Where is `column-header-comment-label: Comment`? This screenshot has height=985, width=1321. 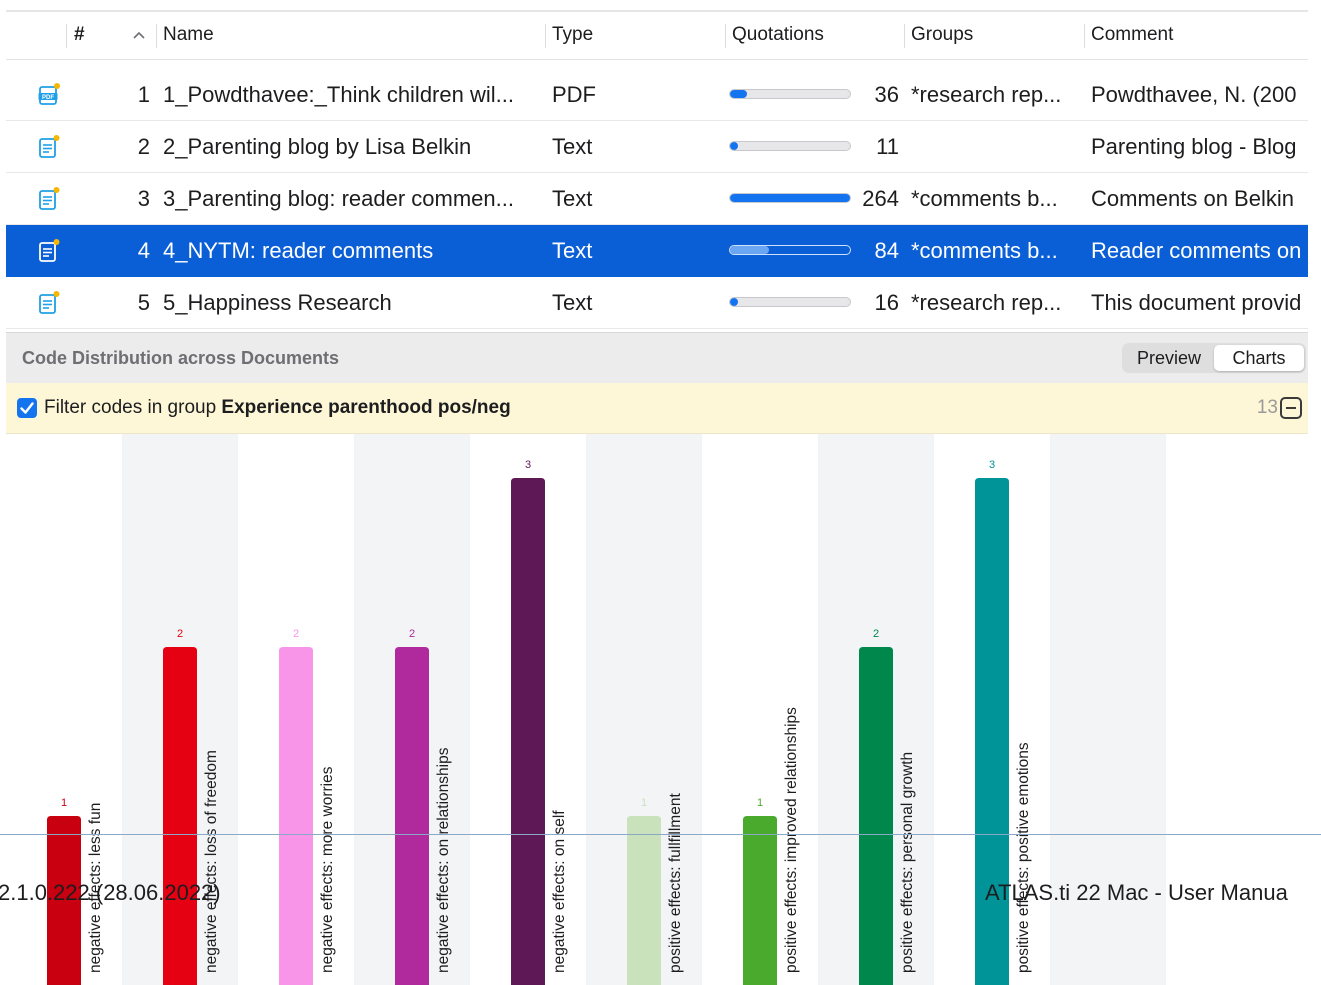 column-header-comment-label: Comment is located at coordinates (1132, 34).